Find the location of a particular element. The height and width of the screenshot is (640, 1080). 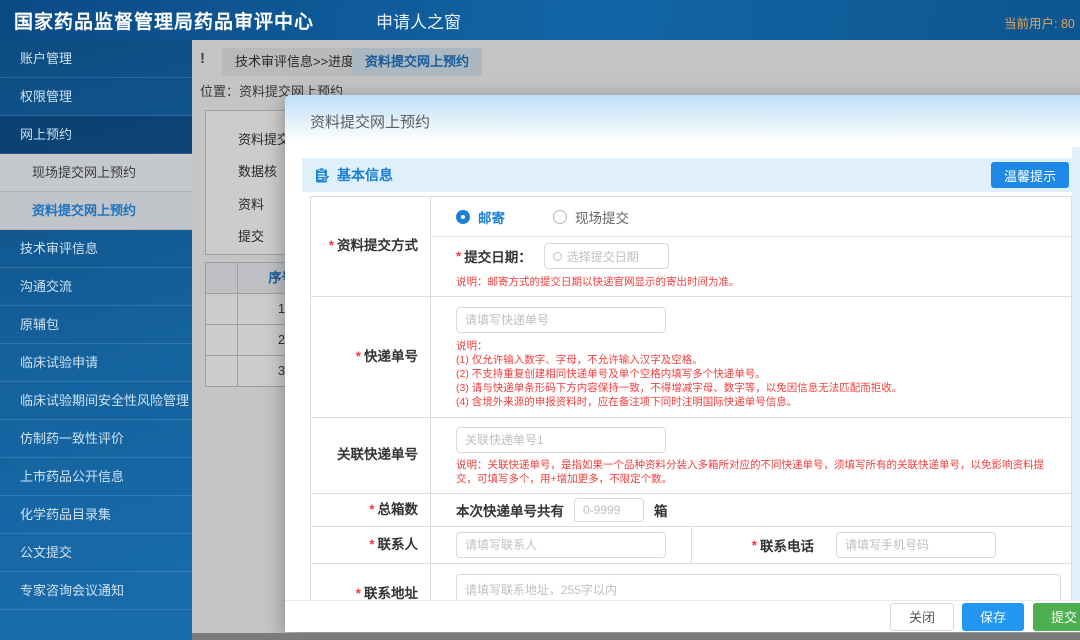

sidebar-item-raw-materials: 原辅包 is located at coordinates (96, 325).